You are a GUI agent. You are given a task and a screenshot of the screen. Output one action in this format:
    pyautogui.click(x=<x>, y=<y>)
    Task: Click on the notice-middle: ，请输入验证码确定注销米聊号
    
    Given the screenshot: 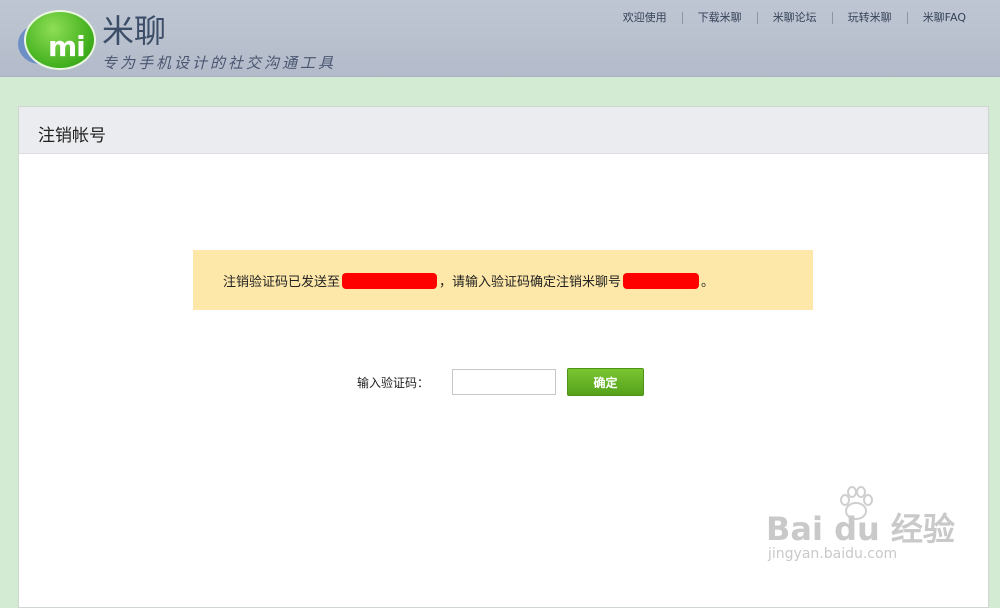 What is the action you would take?
    pyautogui.click(x=530, y=282)
    